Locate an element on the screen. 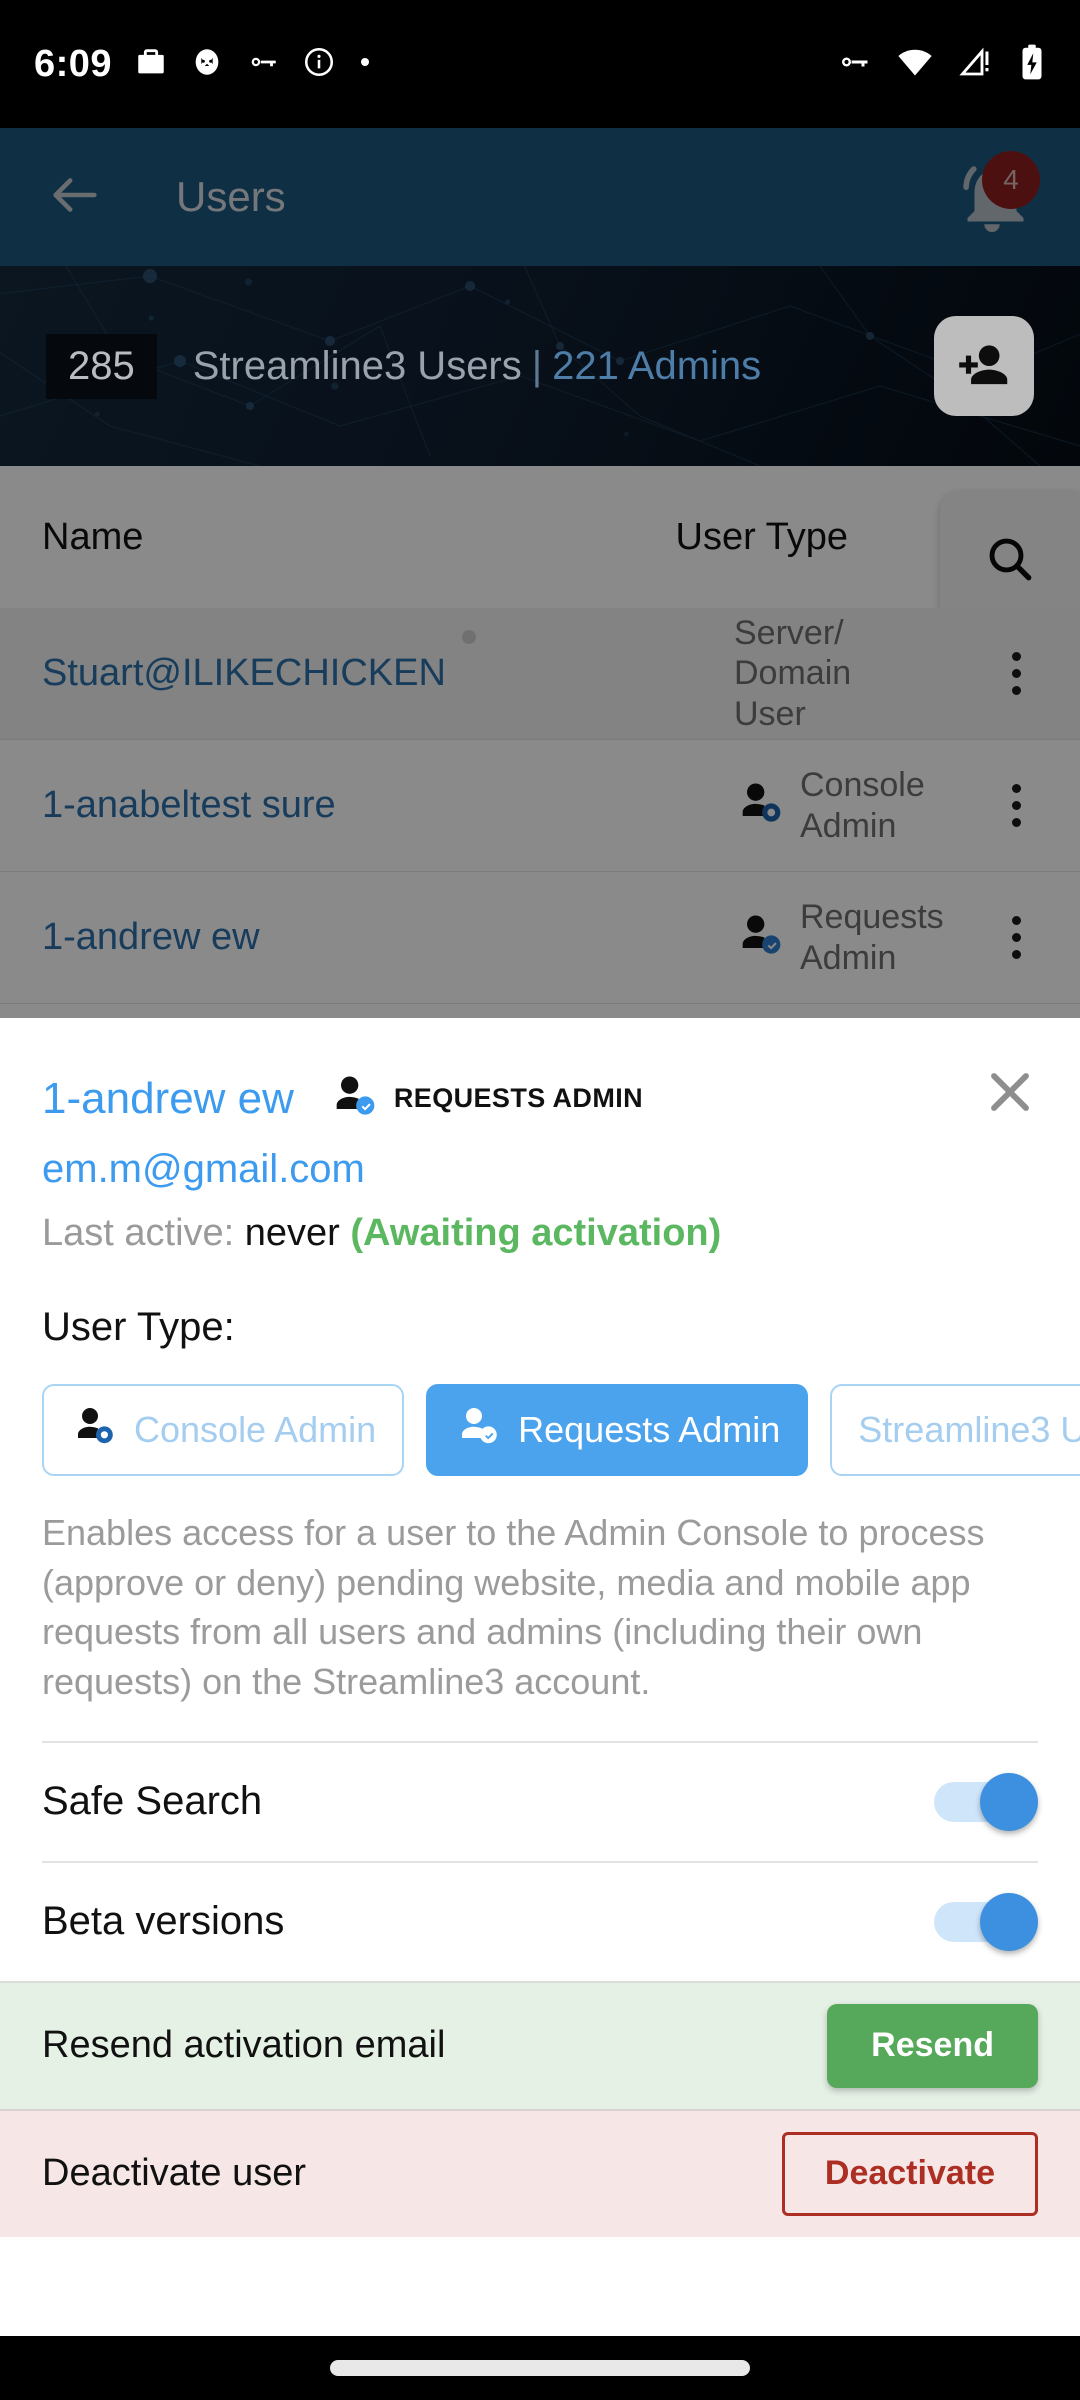 Image resolution: width=1080 pixels, height=2400 pixels. deactivate-label: Deactivate user is located at coordinates (174, 2173).